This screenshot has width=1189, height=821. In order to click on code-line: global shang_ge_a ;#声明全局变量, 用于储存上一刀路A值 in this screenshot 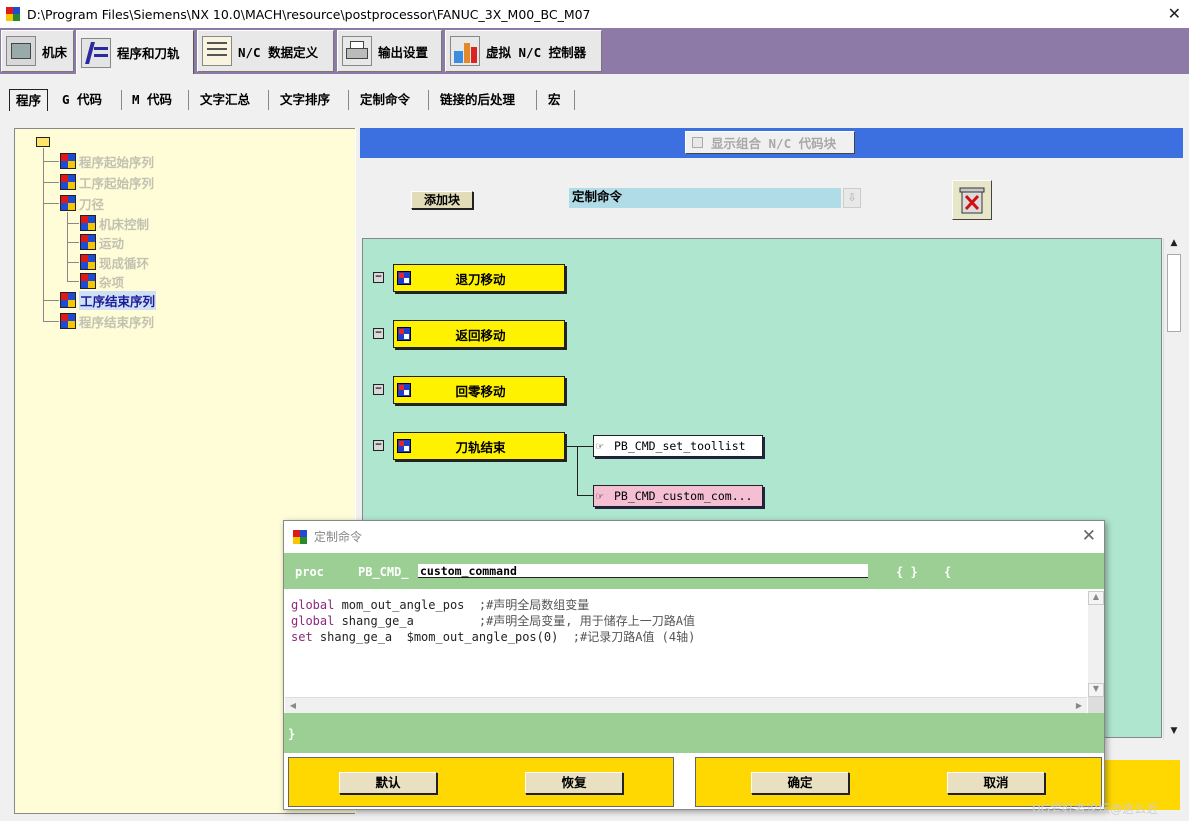, I will do `click(493, 621)`.